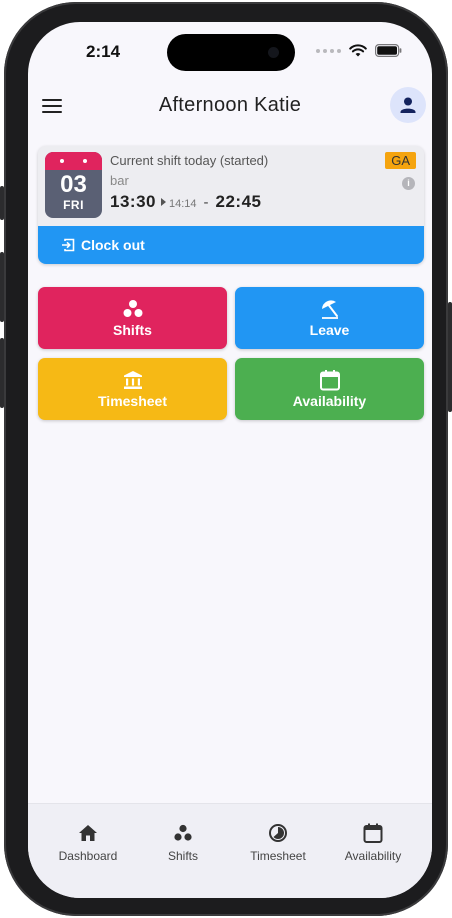 The image size is (452, 918). I want to click on shift-date-calendar: 03 FRI, so click(73, 185).